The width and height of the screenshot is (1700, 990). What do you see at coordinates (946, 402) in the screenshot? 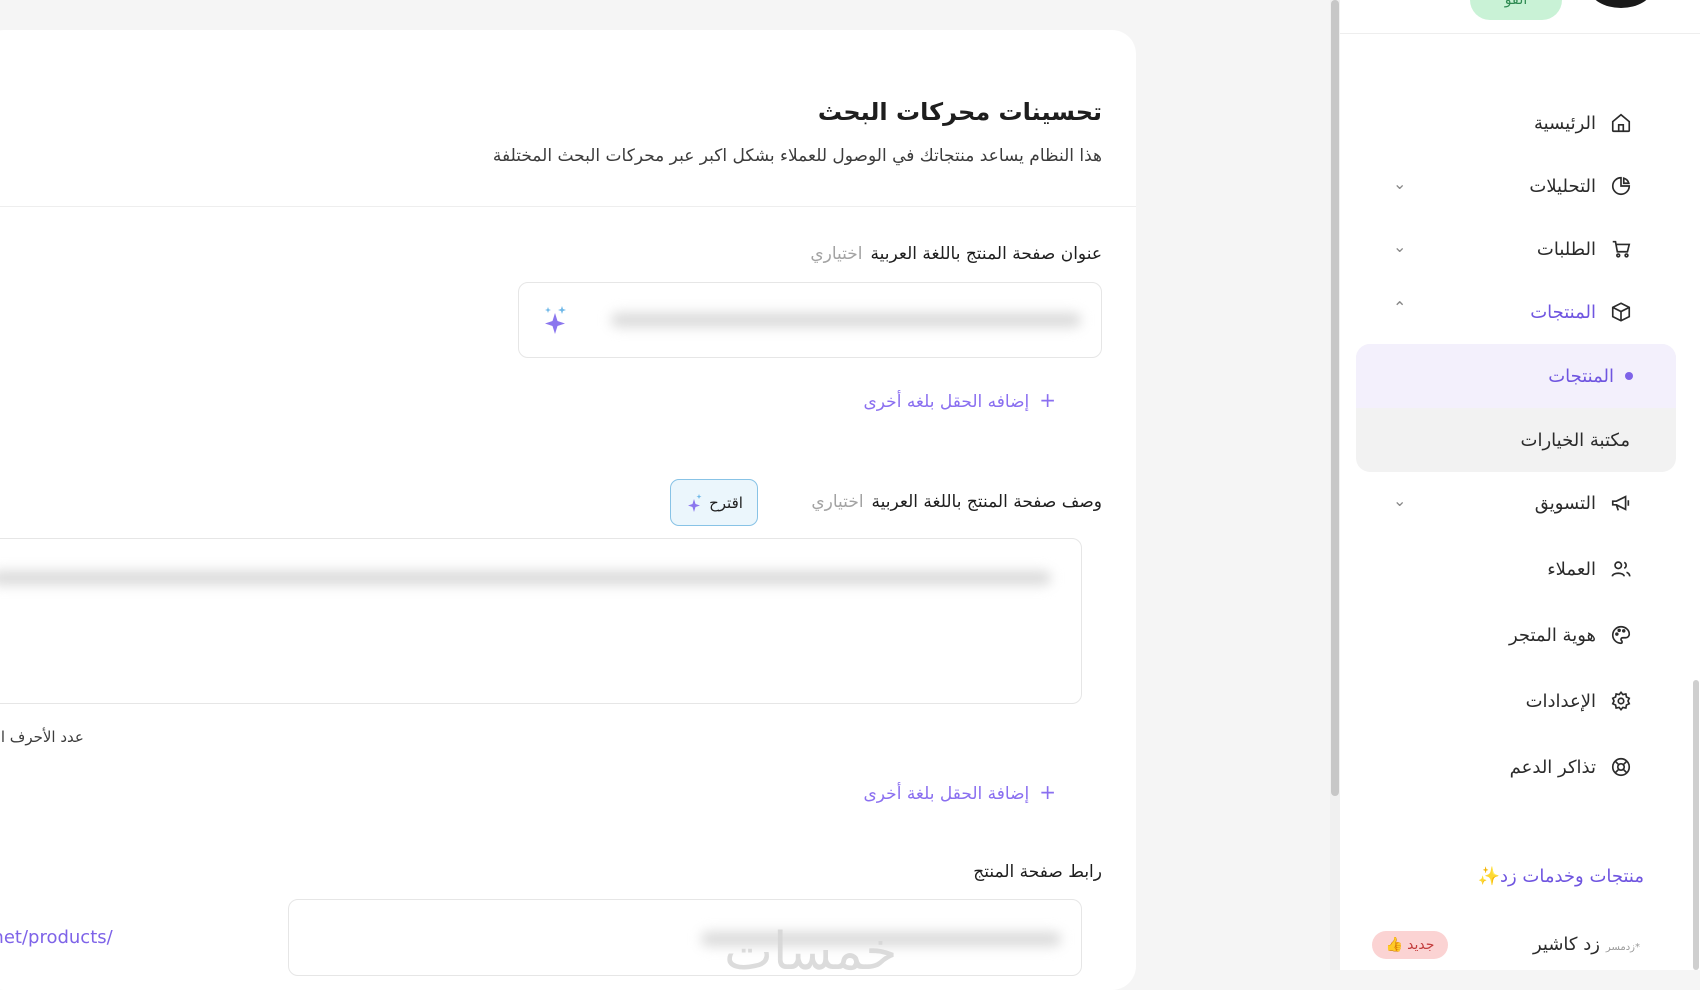
I see `add-title-language-label: إضافه الحقل بلغه أخرى` at bounding box center [946, 402].